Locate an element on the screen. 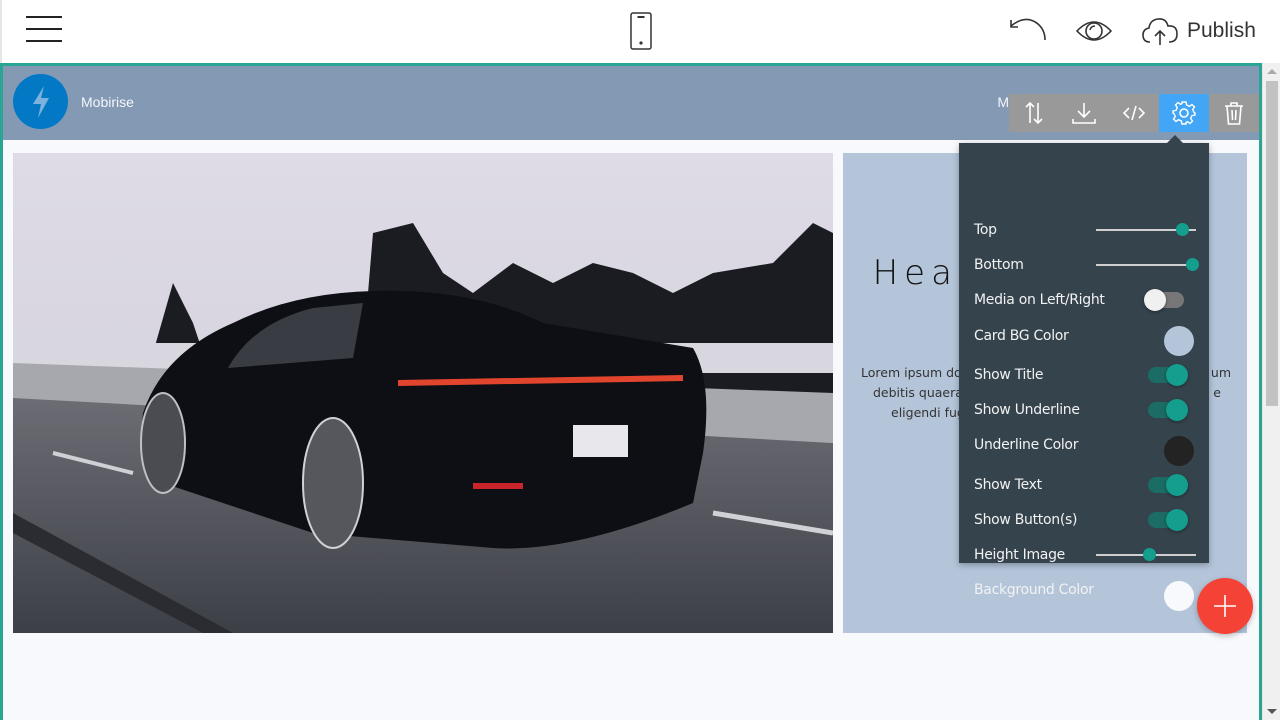 The image size is (1280, 720). height-image-slider is located at coordinates (1146, 554).